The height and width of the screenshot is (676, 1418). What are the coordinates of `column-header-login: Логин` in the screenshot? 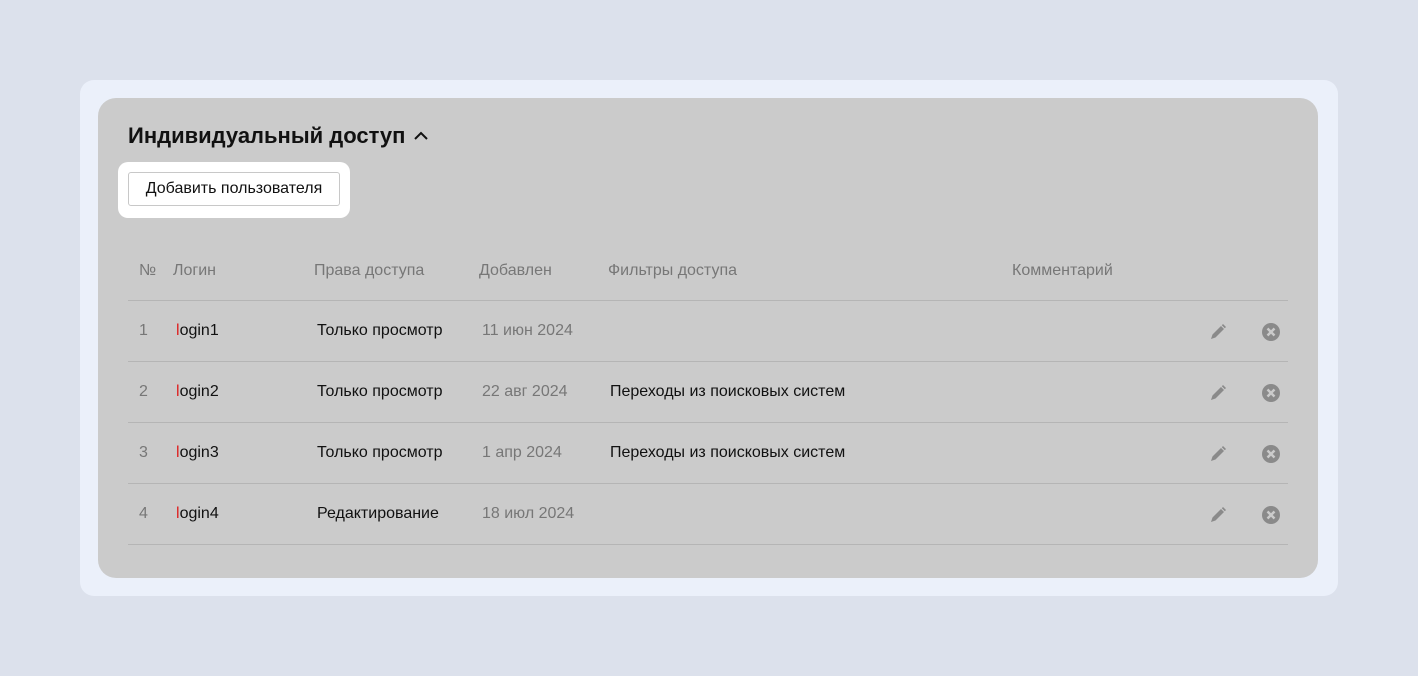 It's located at (195, 270).